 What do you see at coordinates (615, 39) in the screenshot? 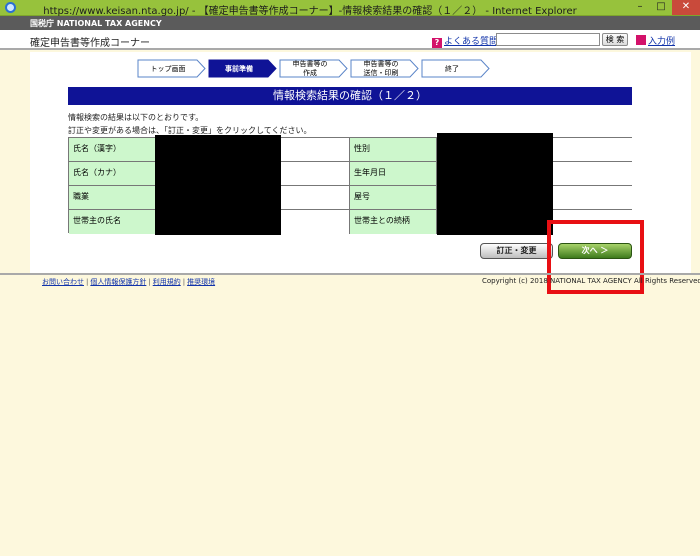
I see `search-button: 検 索` at bounding box center [615, 39].